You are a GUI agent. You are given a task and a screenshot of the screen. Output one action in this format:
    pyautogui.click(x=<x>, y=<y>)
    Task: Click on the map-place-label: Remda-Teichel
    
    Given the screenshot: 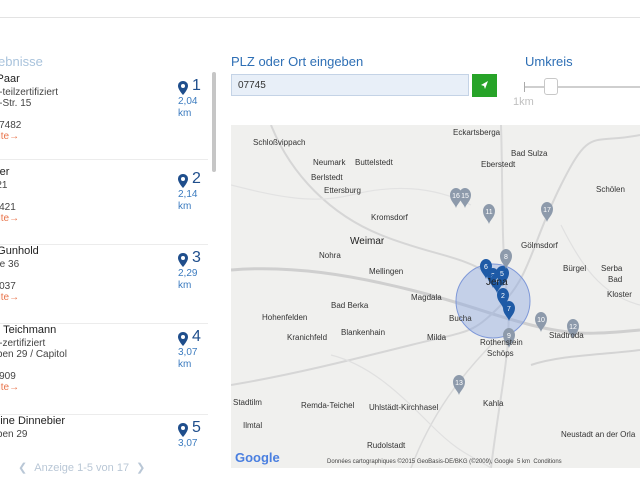 What is the action you would take?
    pyautogui.click(x=328, y=405)
    